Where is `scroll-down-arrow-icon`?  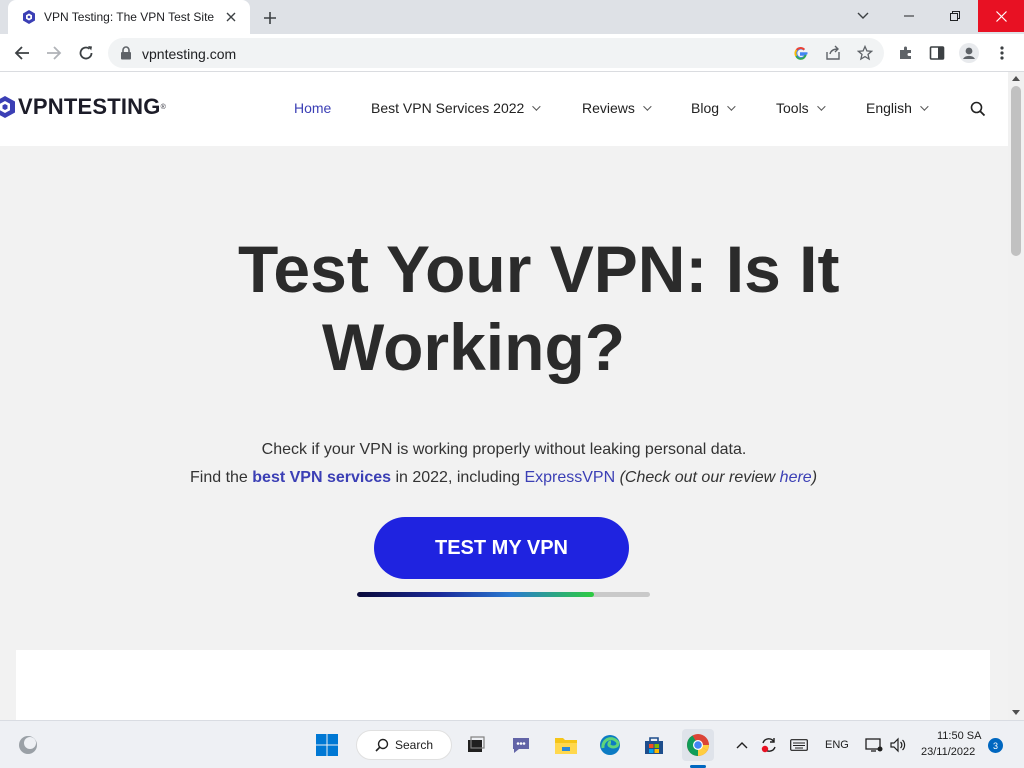
scroll-down-arrow-icon is located at coordinates (1016, 712).